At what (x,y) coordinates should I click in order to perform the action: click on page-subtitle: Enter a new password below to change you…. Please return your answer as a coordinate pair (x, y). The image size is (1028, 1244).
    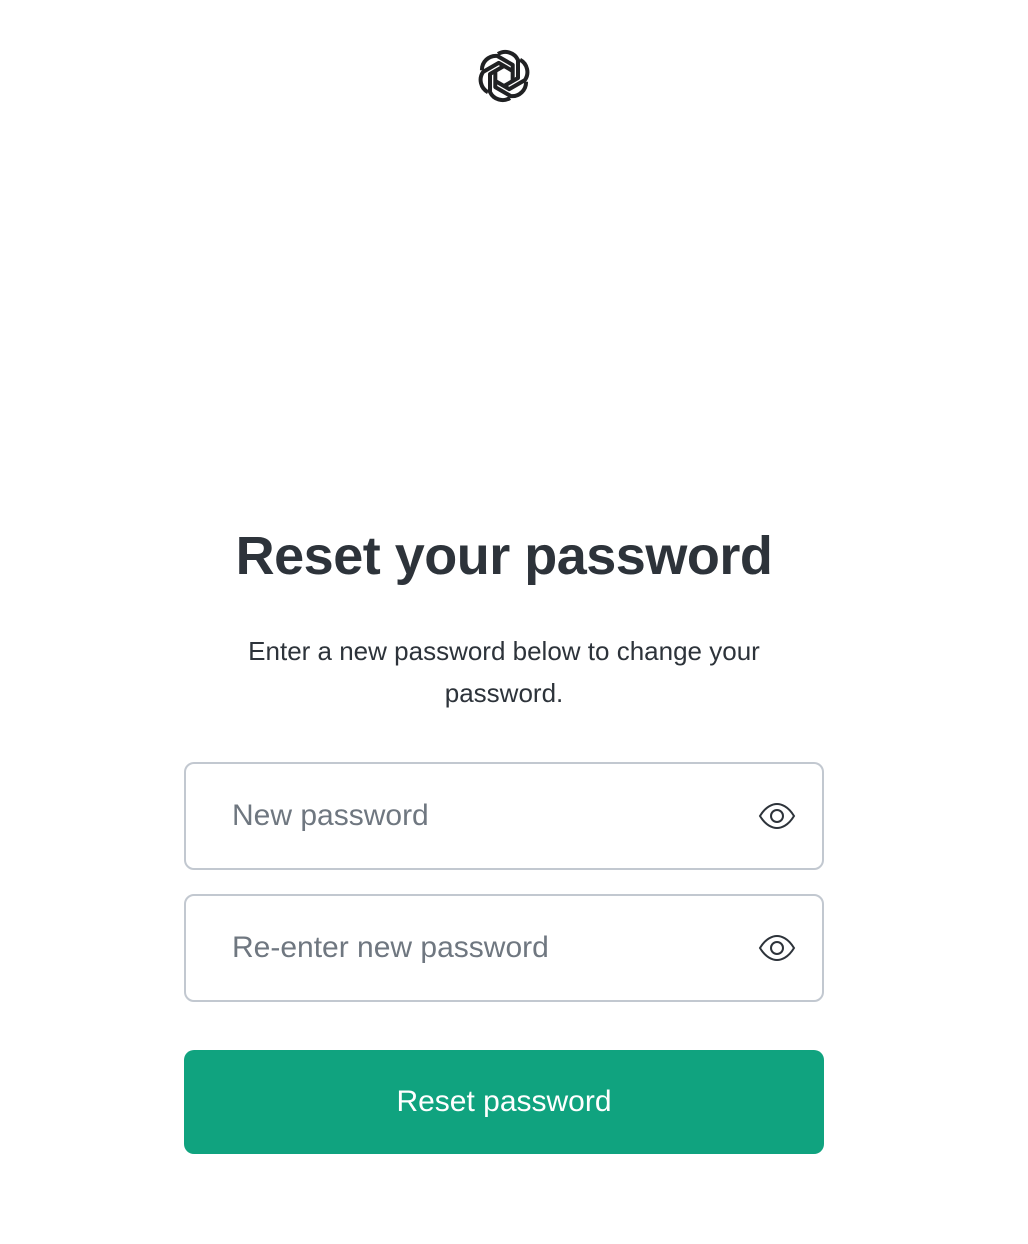
    Looking at the image, I should click on (504, 672).